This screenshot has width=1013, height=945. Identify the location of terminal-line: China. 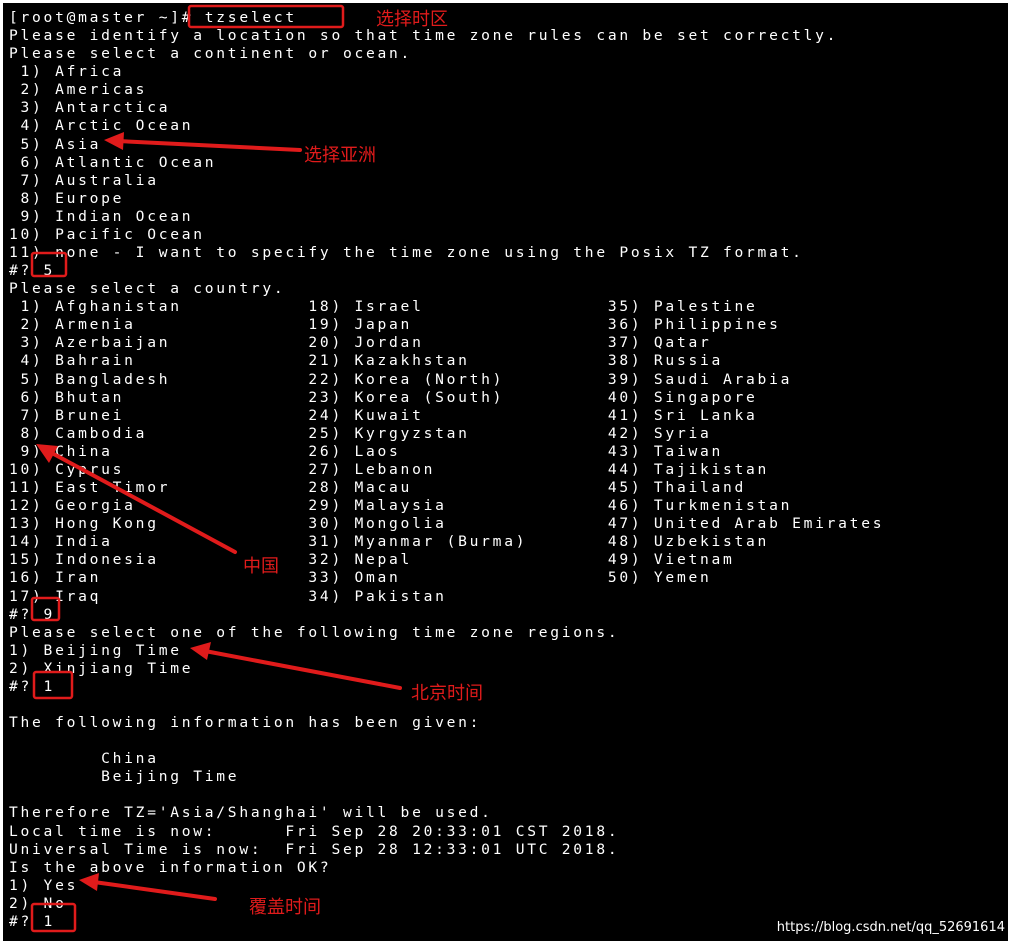
(84, 759).